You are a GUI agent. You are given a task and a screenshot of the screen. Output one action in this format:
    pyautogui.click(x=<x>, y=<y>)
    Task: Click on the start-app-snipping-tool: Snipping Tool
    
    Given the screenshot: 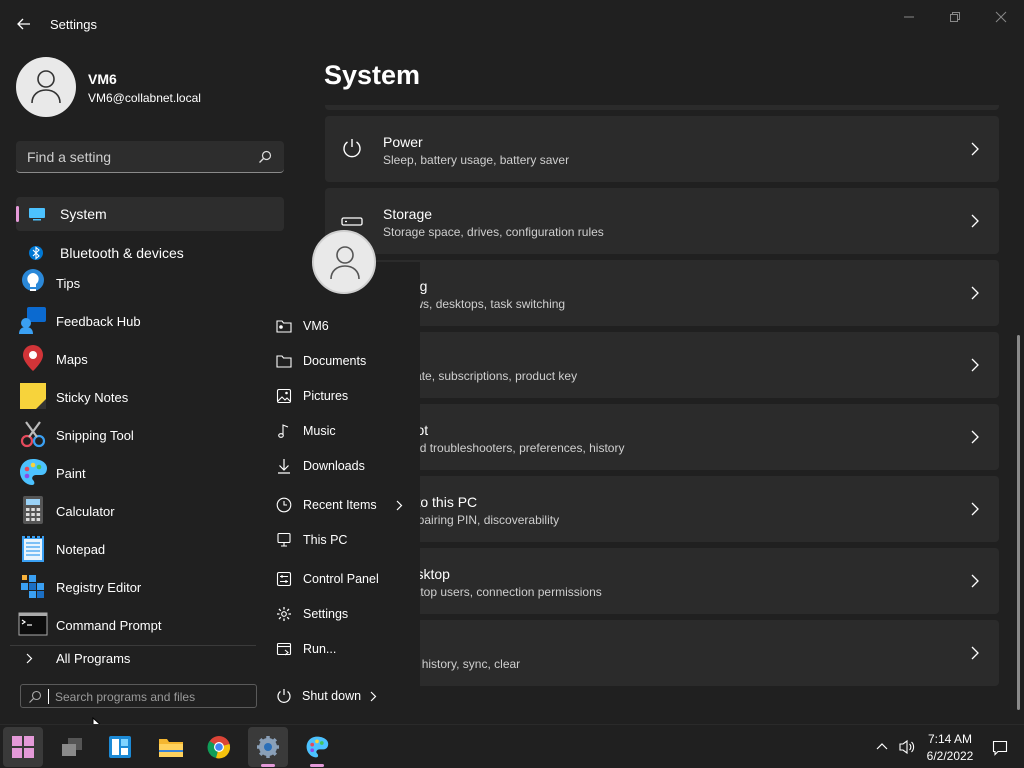 What is the action you would take?
    pyautogui.click(x=133, y=435)
    